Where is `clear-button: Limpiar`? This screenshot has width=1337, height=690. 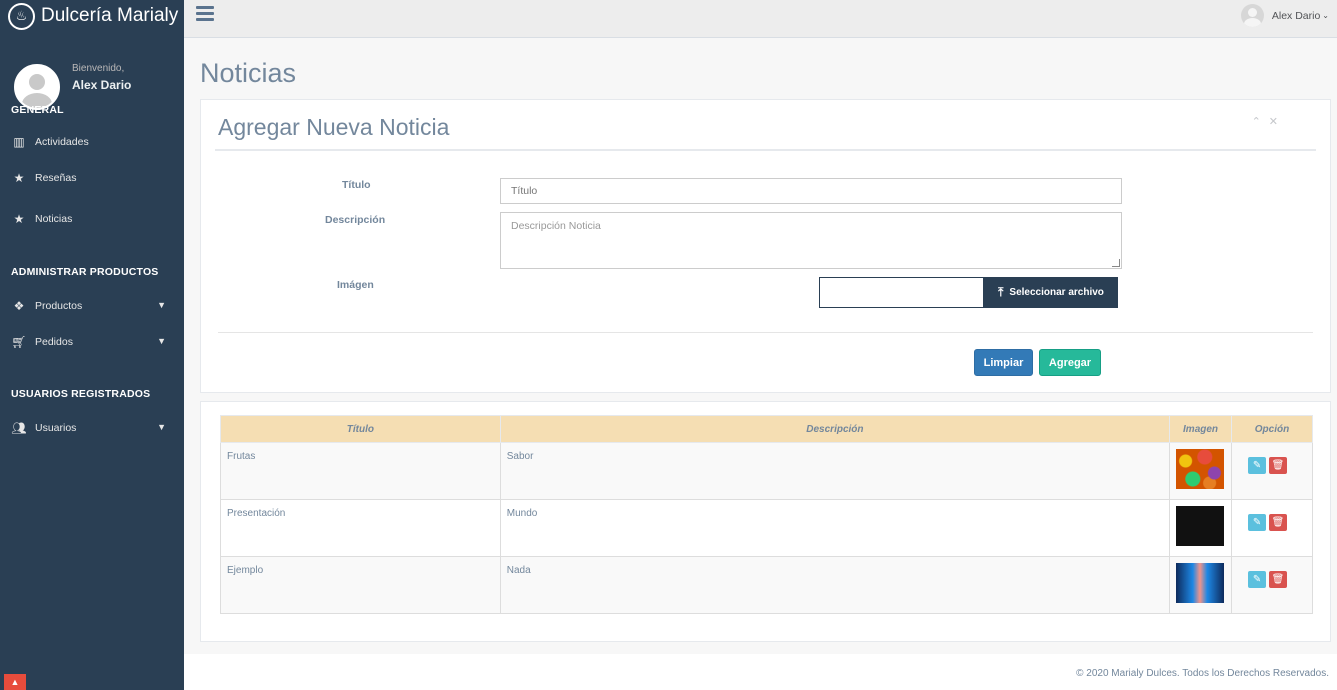 clear-button: Limpiar is located at coordinates (1003, 362).